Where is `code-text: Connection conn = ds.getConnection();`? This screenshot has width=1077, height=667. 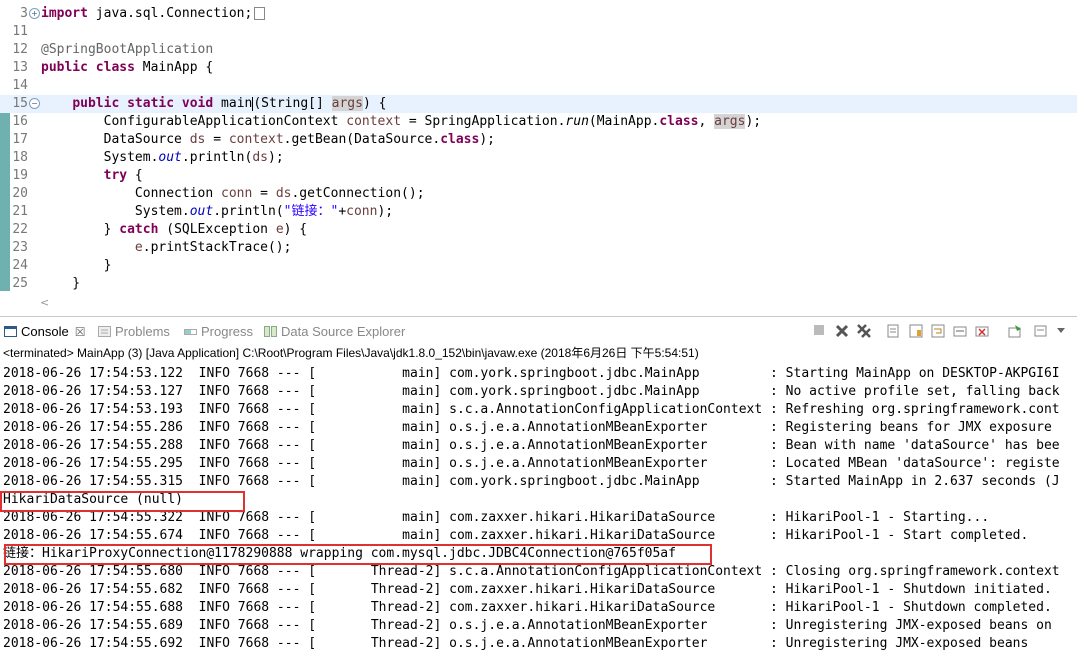 code-text: Connection conn = ds.getConnection(); is located at coordinates (233, 193).